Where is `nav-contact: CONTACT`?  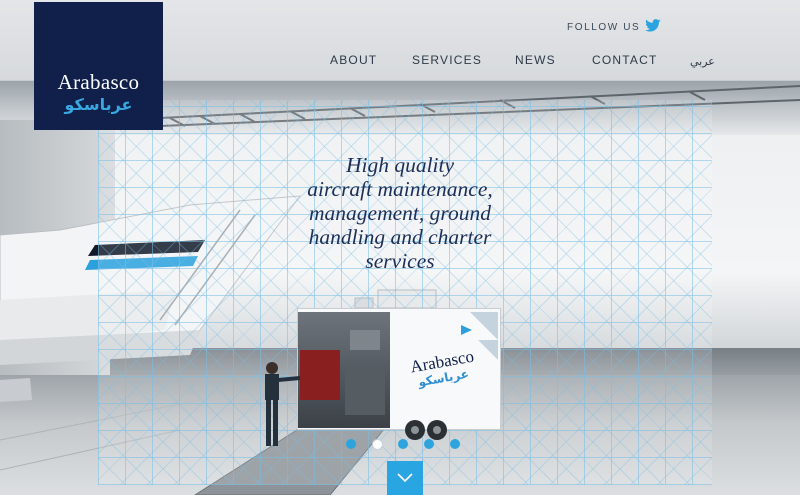
nav-contact: CONTACT is located at coordinates (625, 60).